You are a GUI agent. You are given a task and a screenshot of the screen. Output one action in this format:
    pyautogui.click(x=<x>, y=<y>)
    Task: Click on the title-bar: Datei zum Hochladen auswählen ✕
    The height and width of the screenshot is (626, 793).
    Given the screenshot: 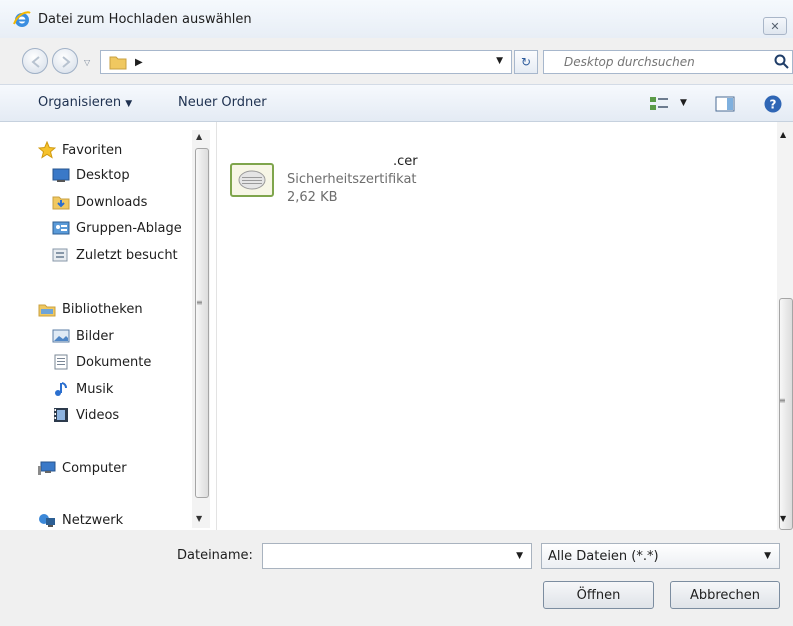 What is the action you would take?
    pyautogui.click(x=396, y=19)
    